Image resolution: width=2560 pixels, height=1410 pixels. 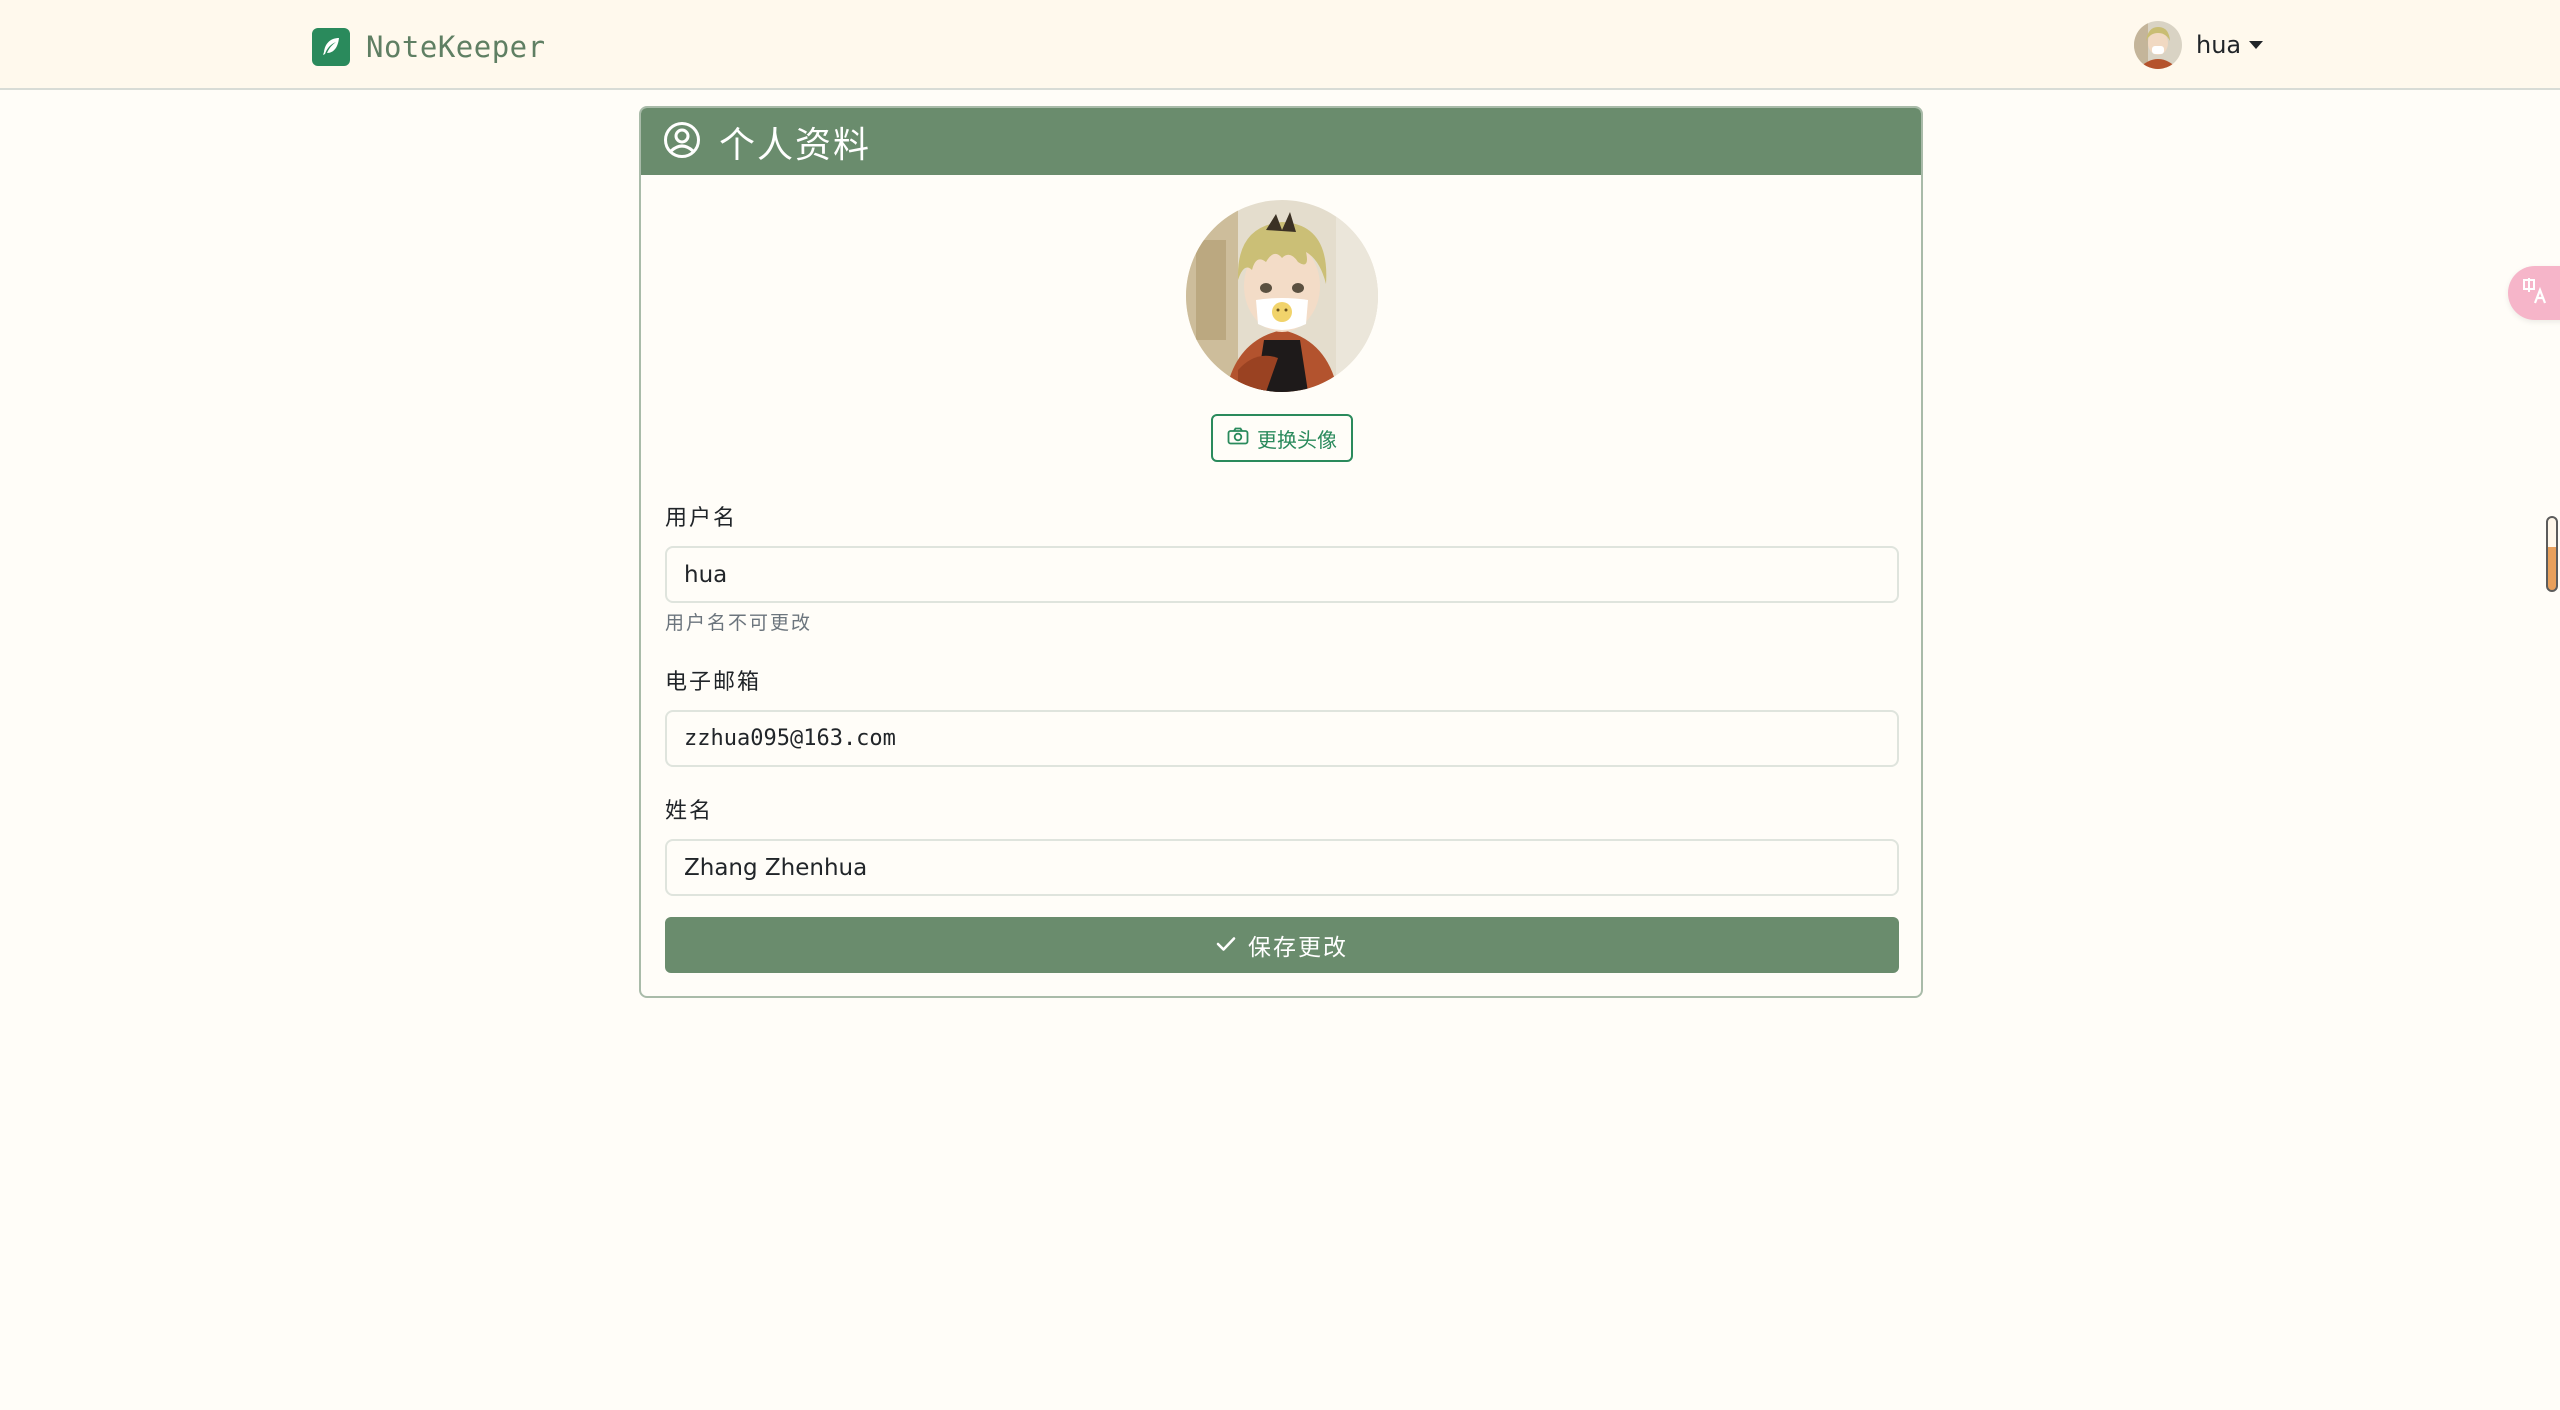 What do you see at coordinates (456, 47) in the screenshot?
I see `brand-name: NoteKeeper` at bounding box center [456, 47].